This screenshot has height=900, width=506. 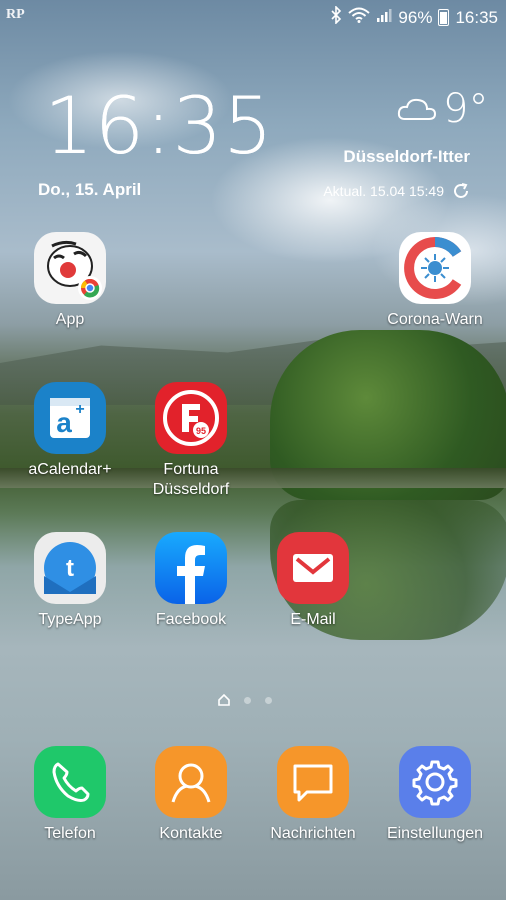 What do you see at coordinates (465, 109) in the screenshot?
I see `temperature: 9°` at bounding box center [465, 109].